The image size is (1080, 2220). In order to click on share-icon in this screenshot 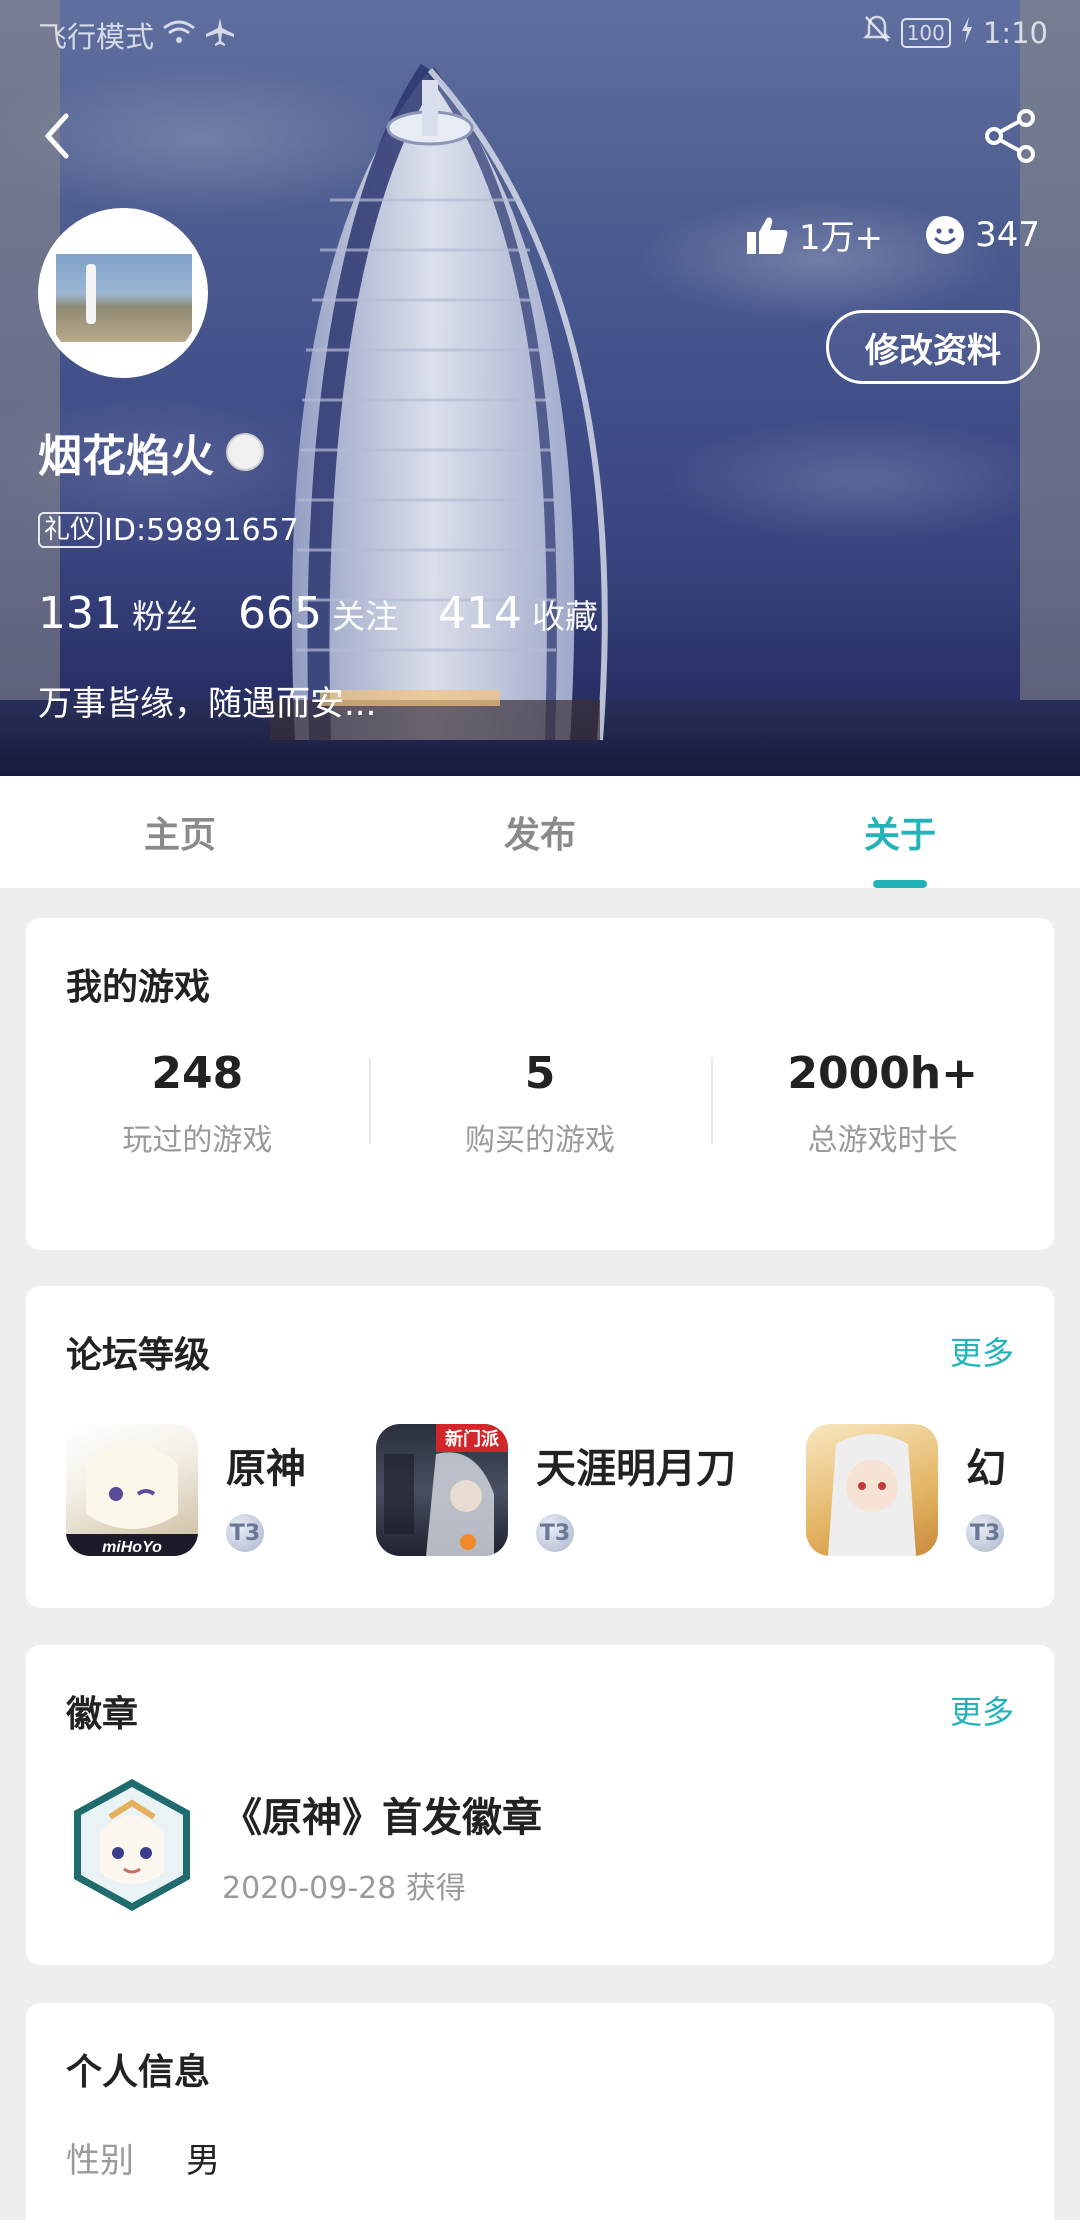, I will do `click(1010, 136)`.